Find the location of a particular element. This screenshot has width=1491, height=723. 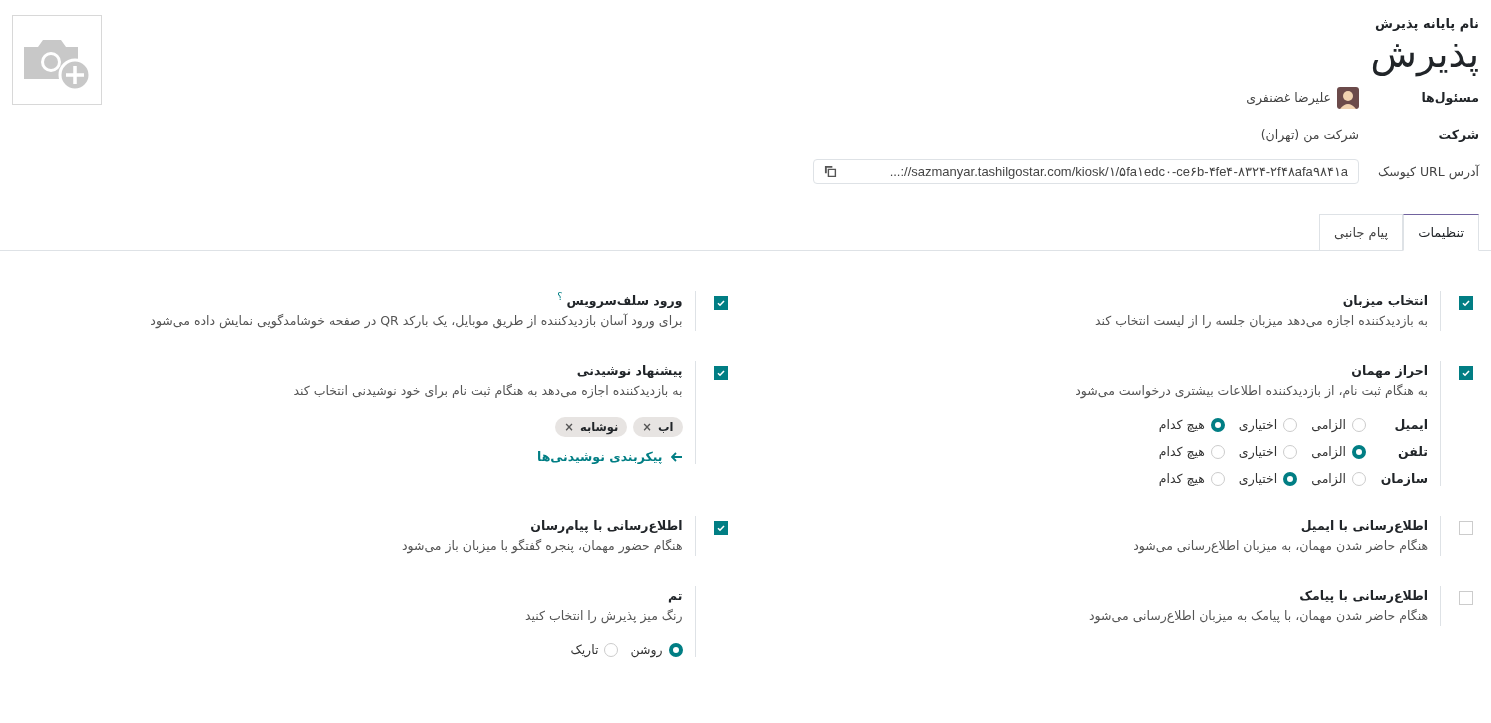

arrow-icon is located at coordinates (676, 456).